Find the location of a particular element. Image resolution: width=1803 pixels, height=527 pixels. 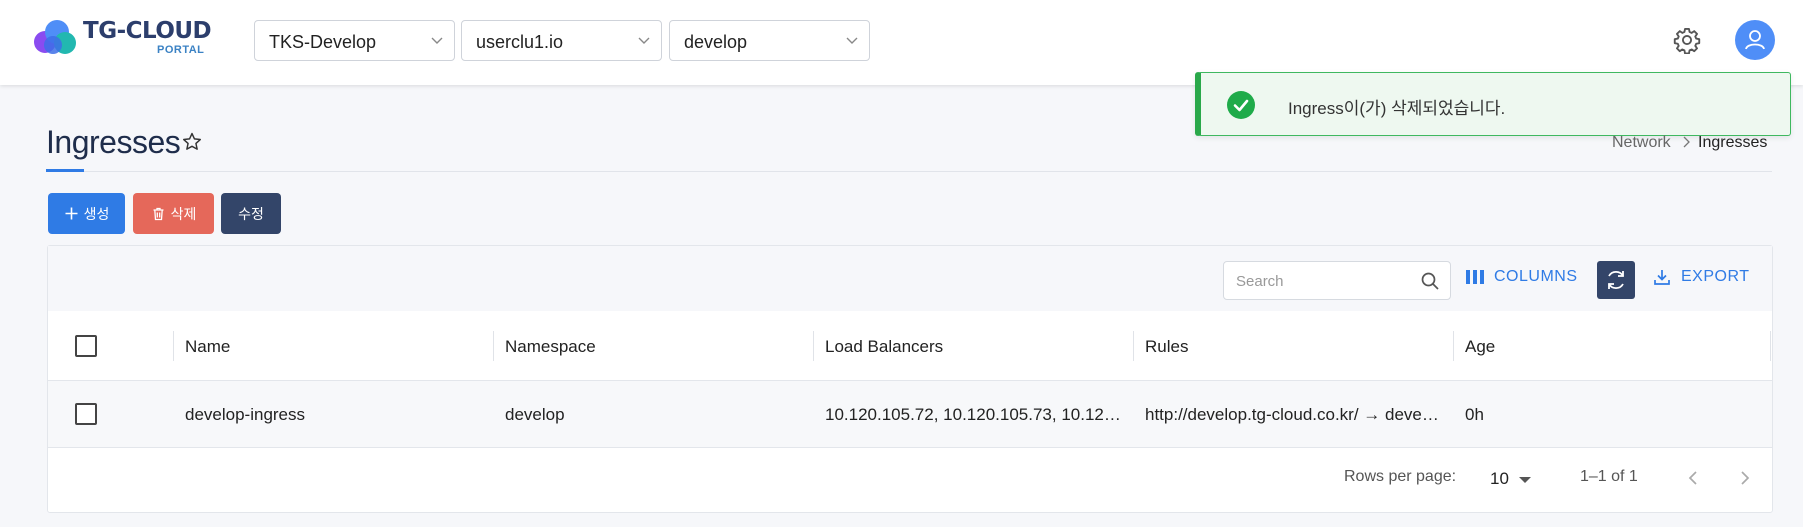

cluster-select: userclu1.io is located at coordinates (561, 40).